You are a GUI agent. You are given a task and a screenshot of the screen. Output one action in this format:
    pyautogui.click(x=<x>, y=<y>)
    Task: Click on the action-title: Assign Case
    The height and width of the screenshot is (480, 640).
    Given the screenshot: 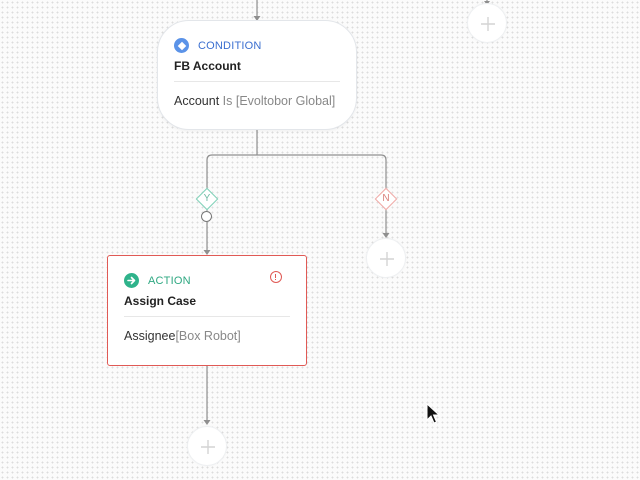 What is the action you would take?
    pyautogui.click(x=160, y=301)
    